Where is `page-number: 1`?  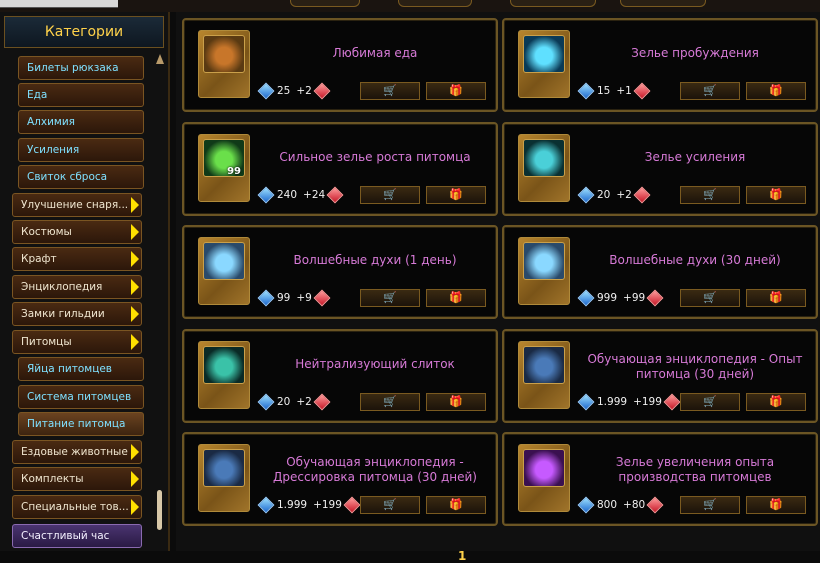 page-number: 1 is located at coordinates (462, 556).